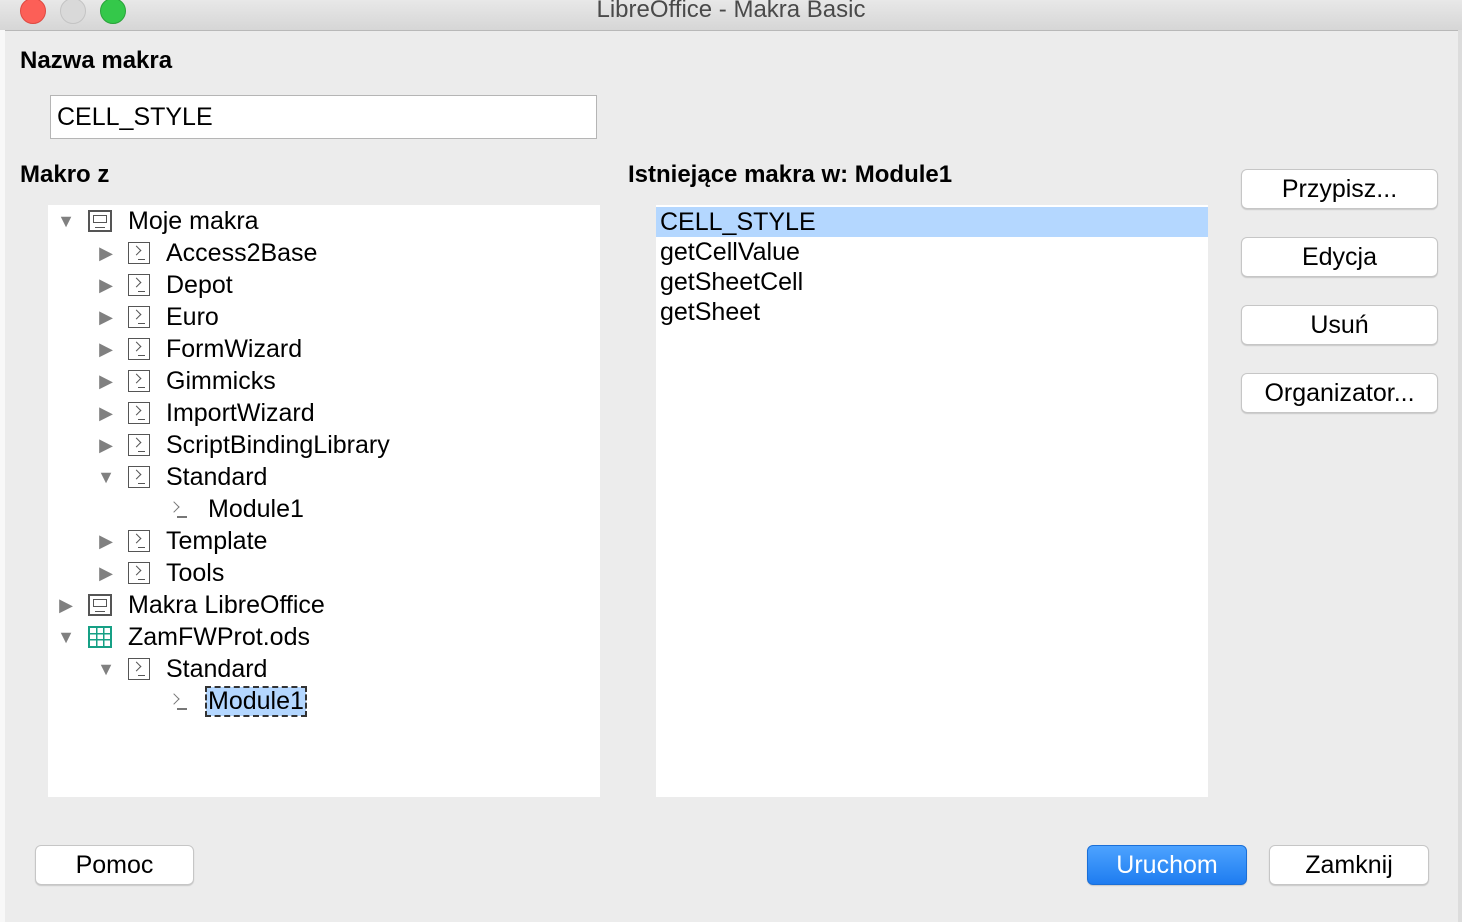 The width and height of the screenshot is (1462, 922). I want to click on close-button: Zamknij, so click(1349, 865).